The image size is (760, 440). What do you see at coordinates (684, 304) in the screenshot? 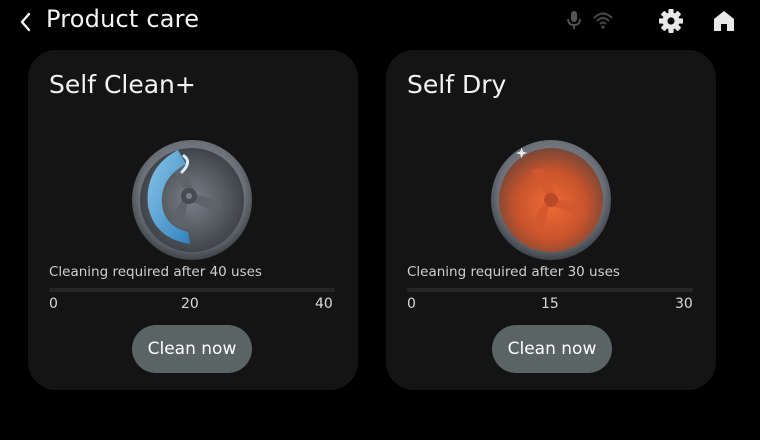
I see `scale-max: 30` at bounding box center [684, 304].